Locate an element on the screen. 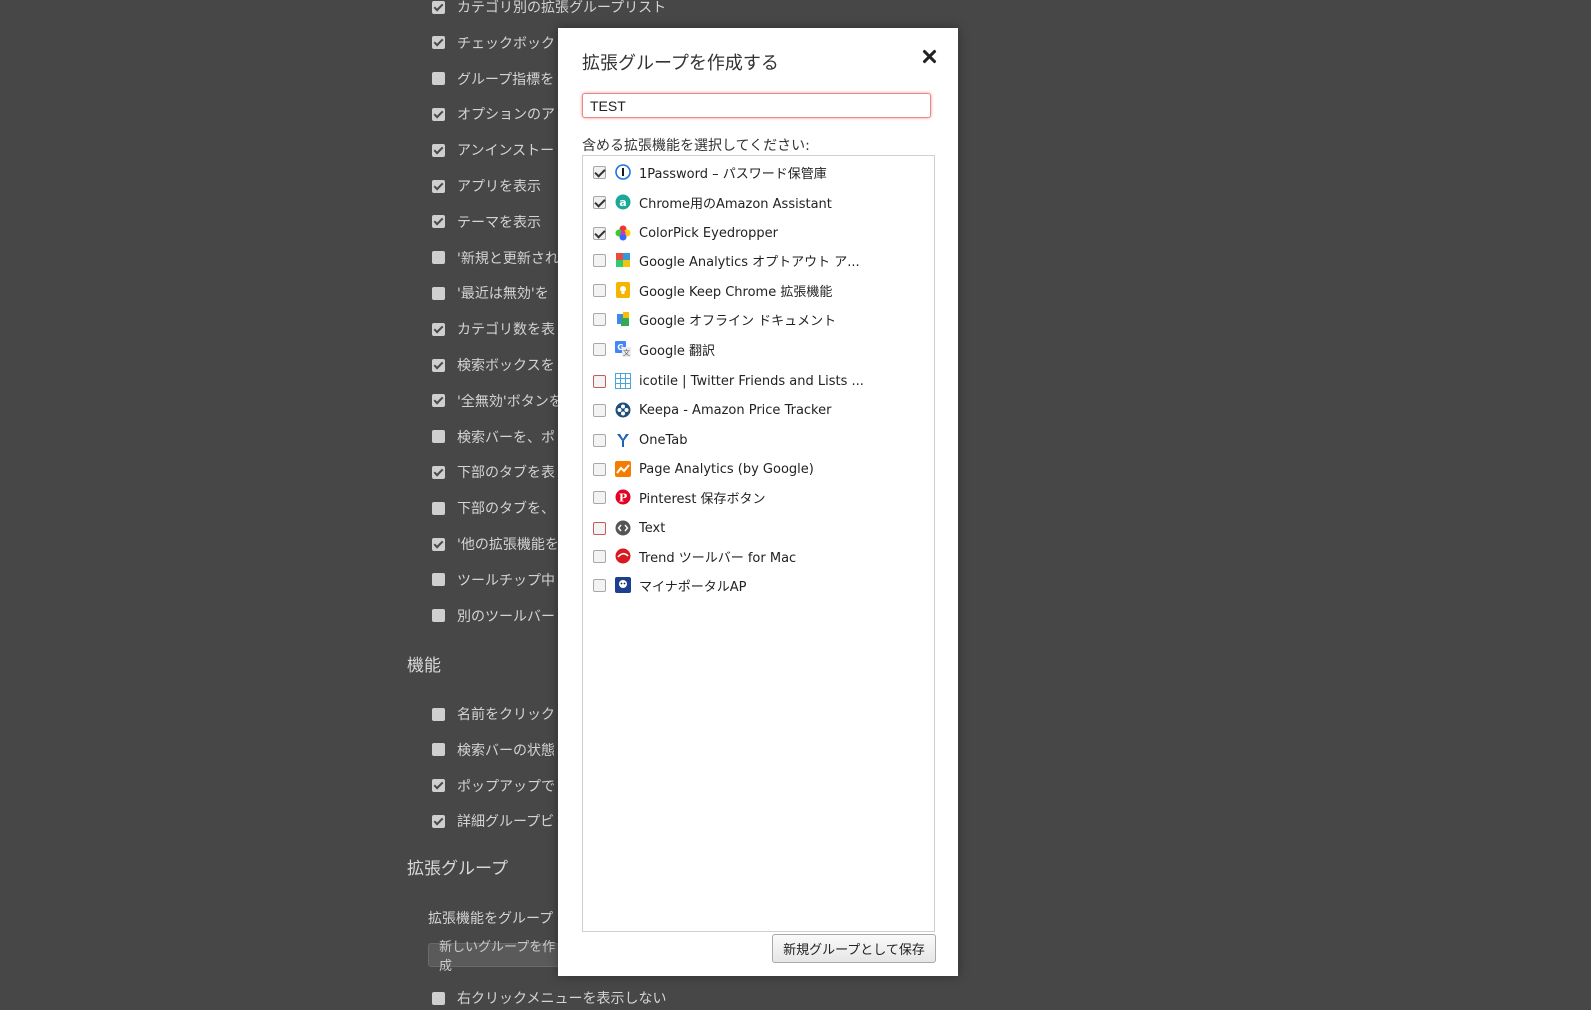 This screenshot has height=1010, width=1591. option-label: アプリを表示 is located at coordinates (499, 187).